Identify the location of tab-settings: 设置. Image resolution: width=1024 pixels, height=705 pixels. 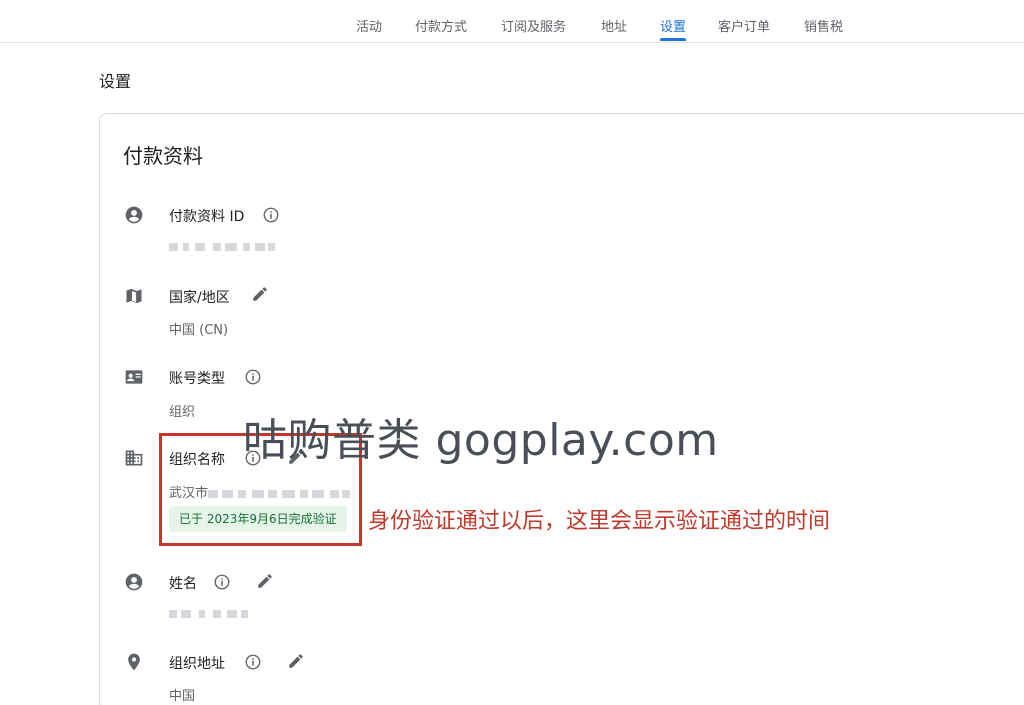
(673, 28).